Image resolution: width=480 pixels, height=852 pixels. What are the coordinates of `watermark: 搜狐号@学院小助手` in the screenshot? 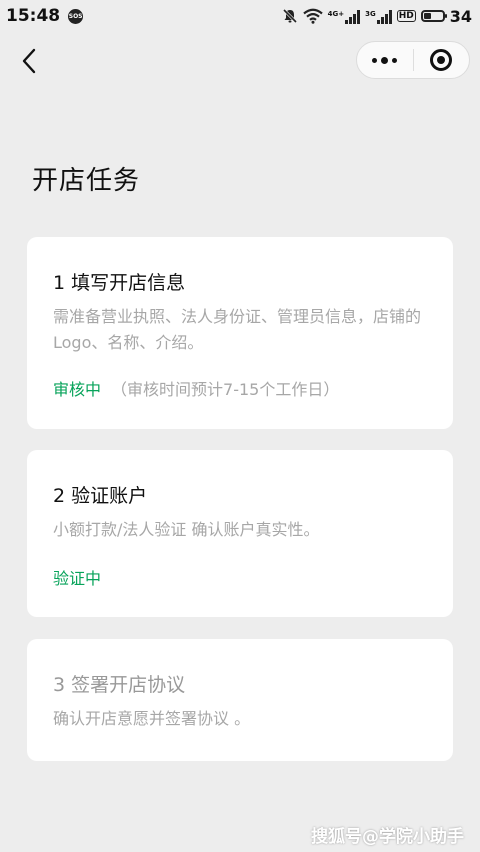 It's located at (387, 834).